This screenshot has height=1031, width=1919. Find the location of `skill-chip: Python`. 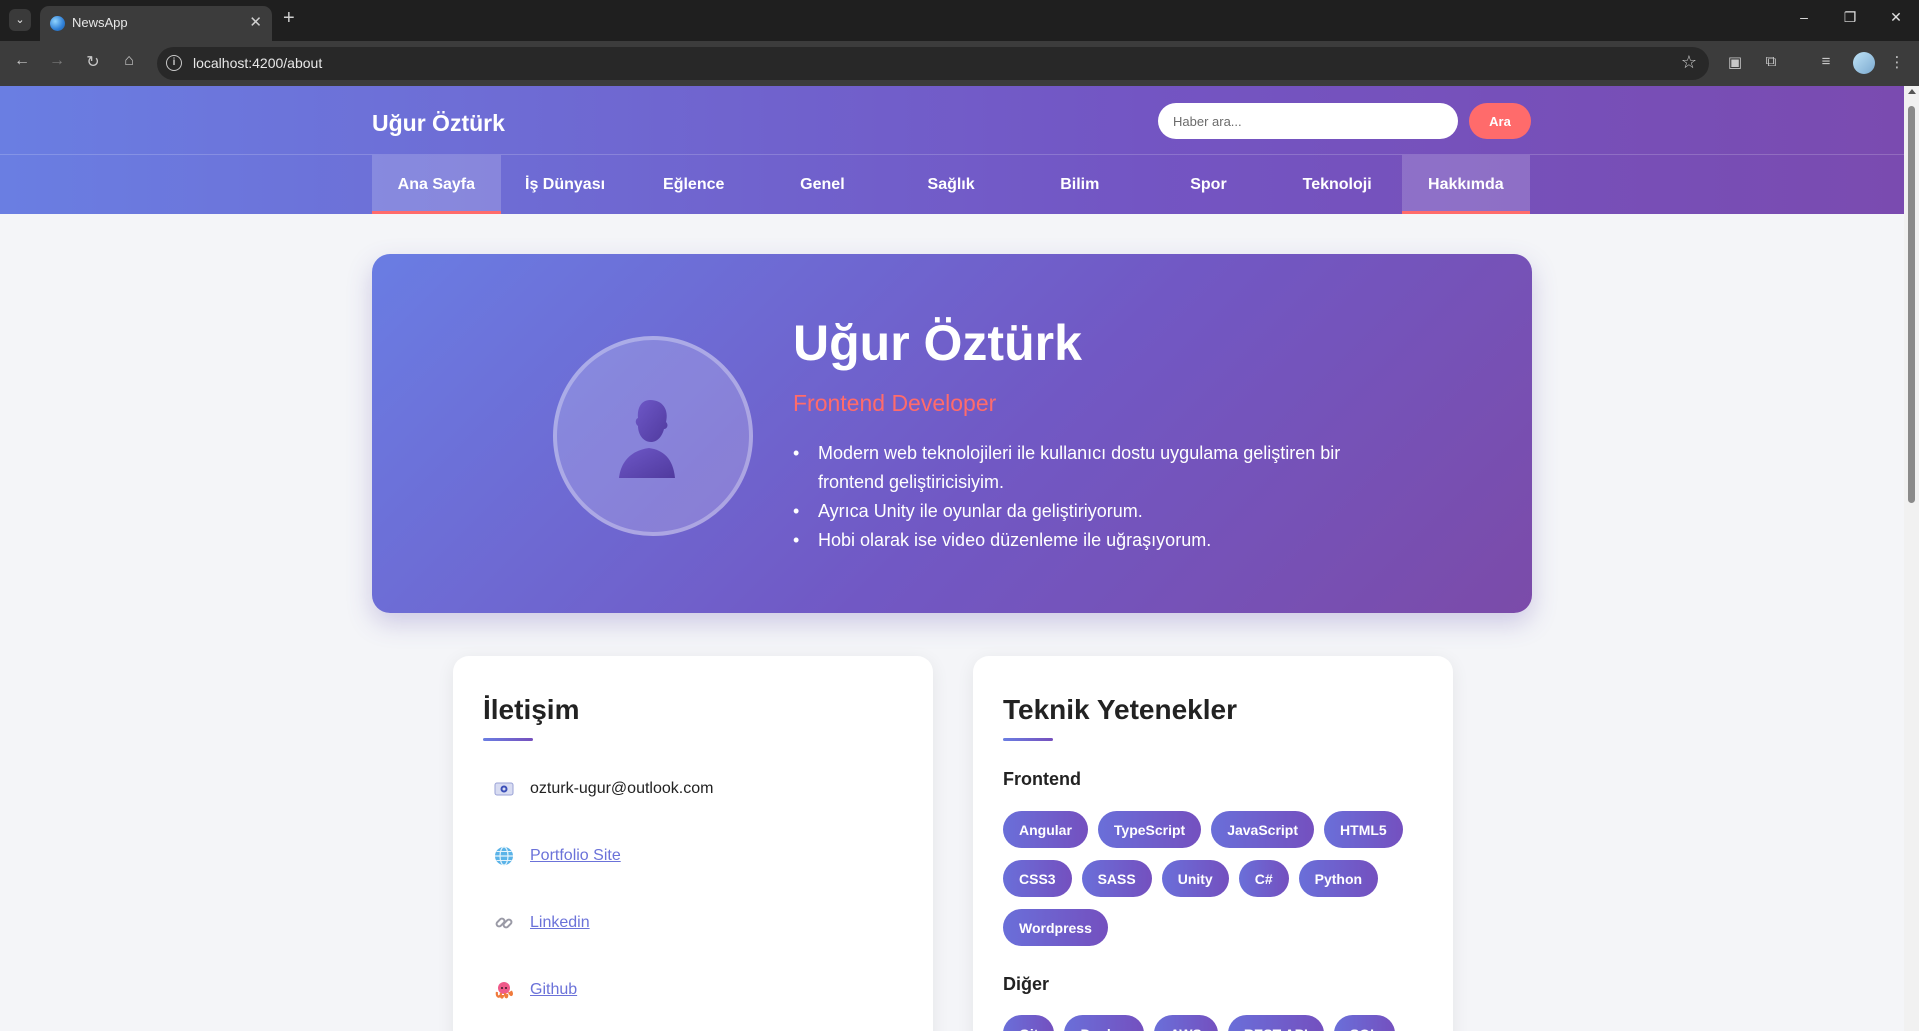

skill-chip: Python is located at coordinates (1338, 878).